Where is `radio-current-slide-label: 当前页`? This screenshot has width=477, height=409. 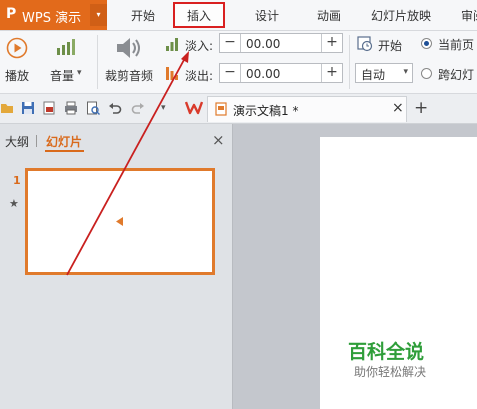
radio-current-slide-label: 当前页 is located at coordinates (456, 44).